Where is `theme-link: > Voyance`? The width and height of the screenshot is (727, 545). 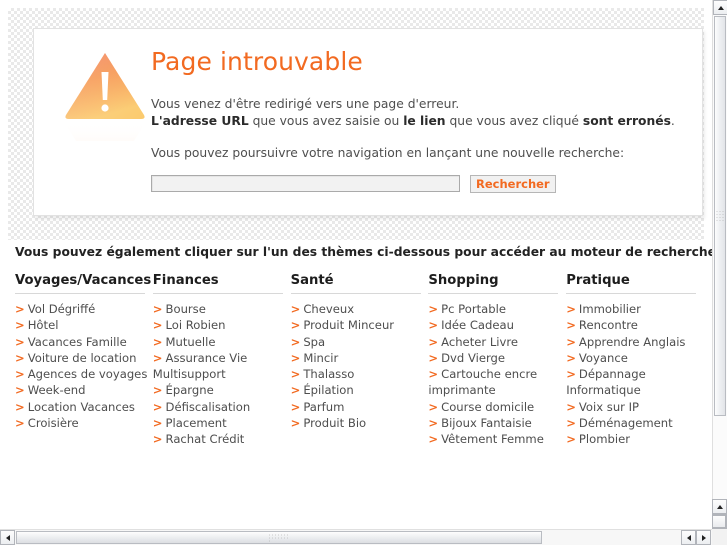
theme-link: > Voyance is located at coordinates (634, 358).